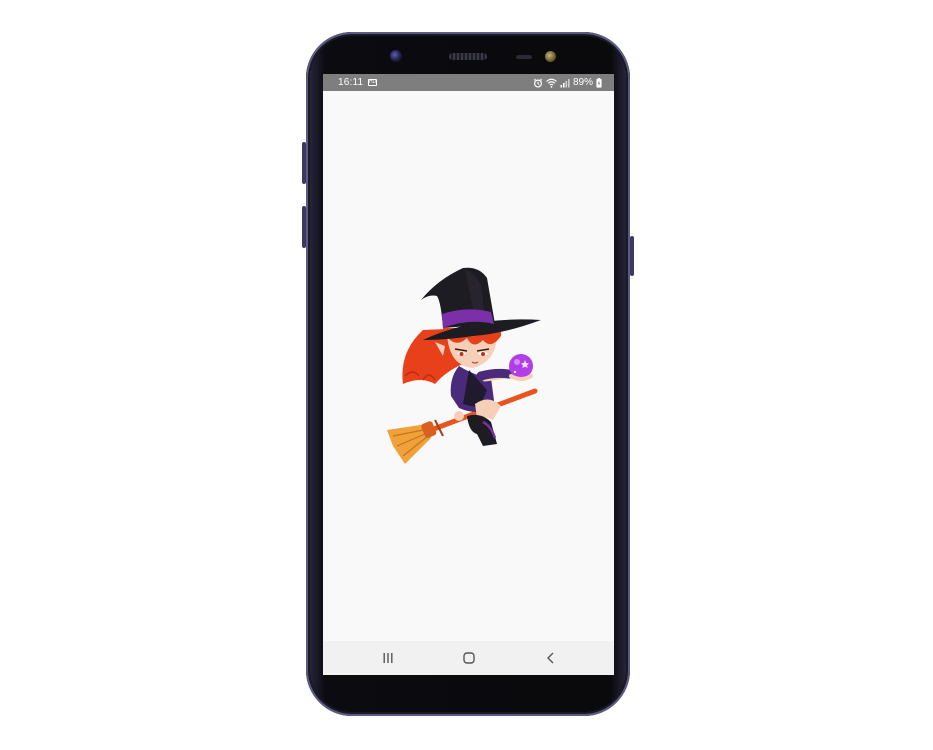 The width and height of the screenshot is (933, 750). Describe the element at coordinates (599, 82) in the screenshot. I see `battery-charging-icon` at that location.